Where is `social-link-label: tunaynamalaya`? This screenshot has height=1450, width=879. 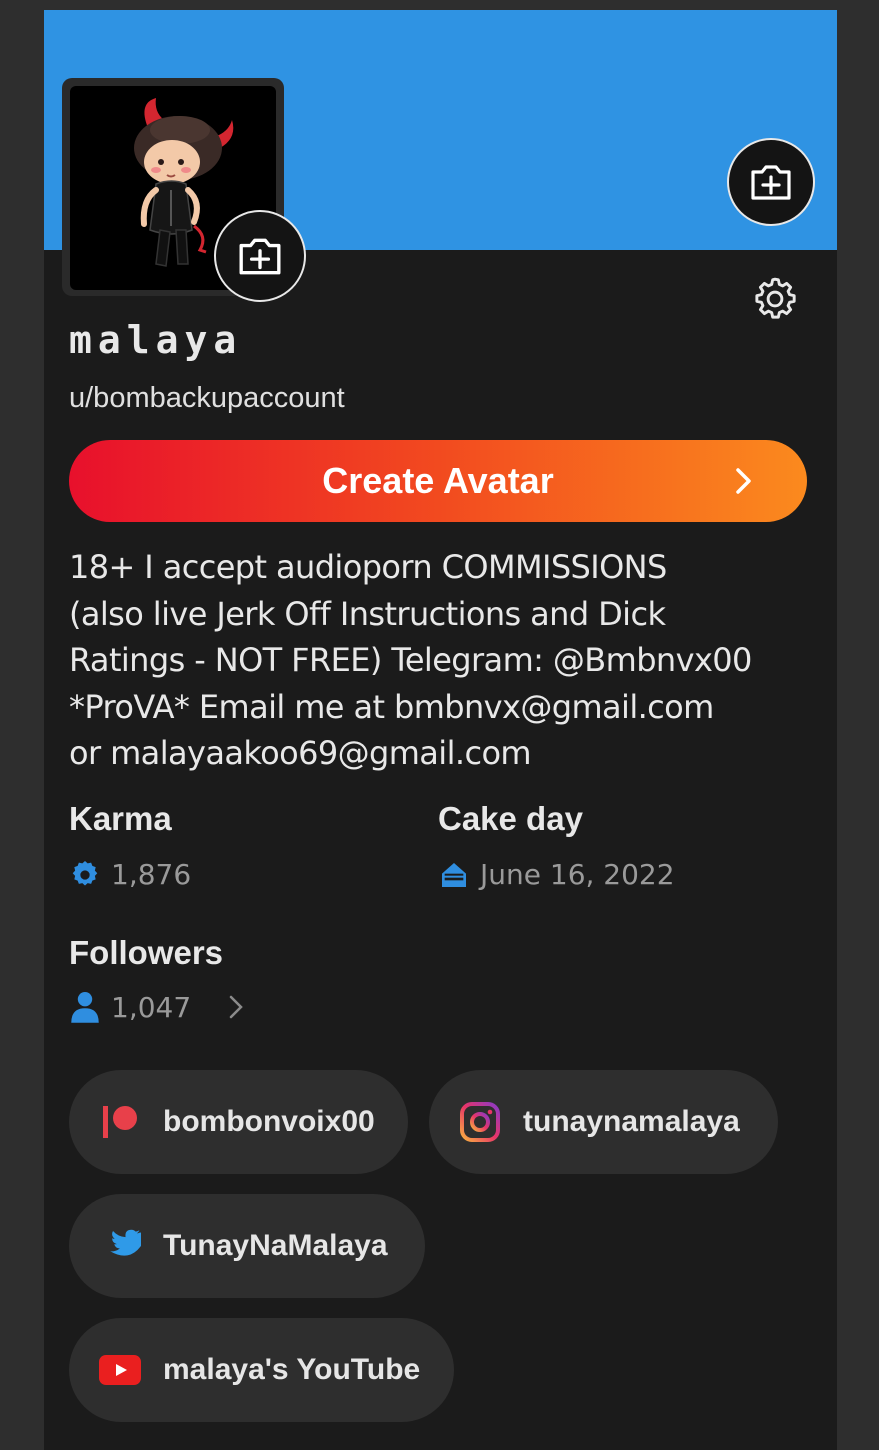 social-link-label: tunaynamalaya is located at coordinates (631, 1121).